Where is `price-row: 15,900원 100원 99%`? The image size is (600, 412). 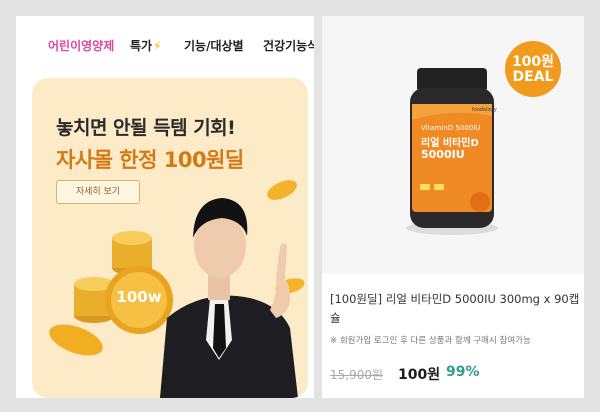
price-row: 15,900원 100원 99% is located at coordinates (455, 374).